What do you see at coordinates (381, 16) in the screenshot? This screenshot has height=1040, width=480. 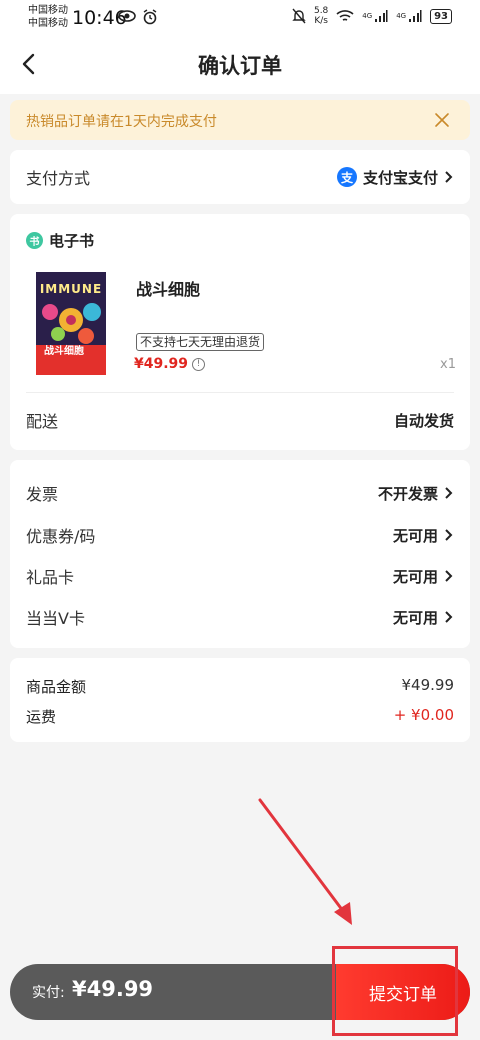 I see `signal-1-icon` at bounding box center [381, 16].